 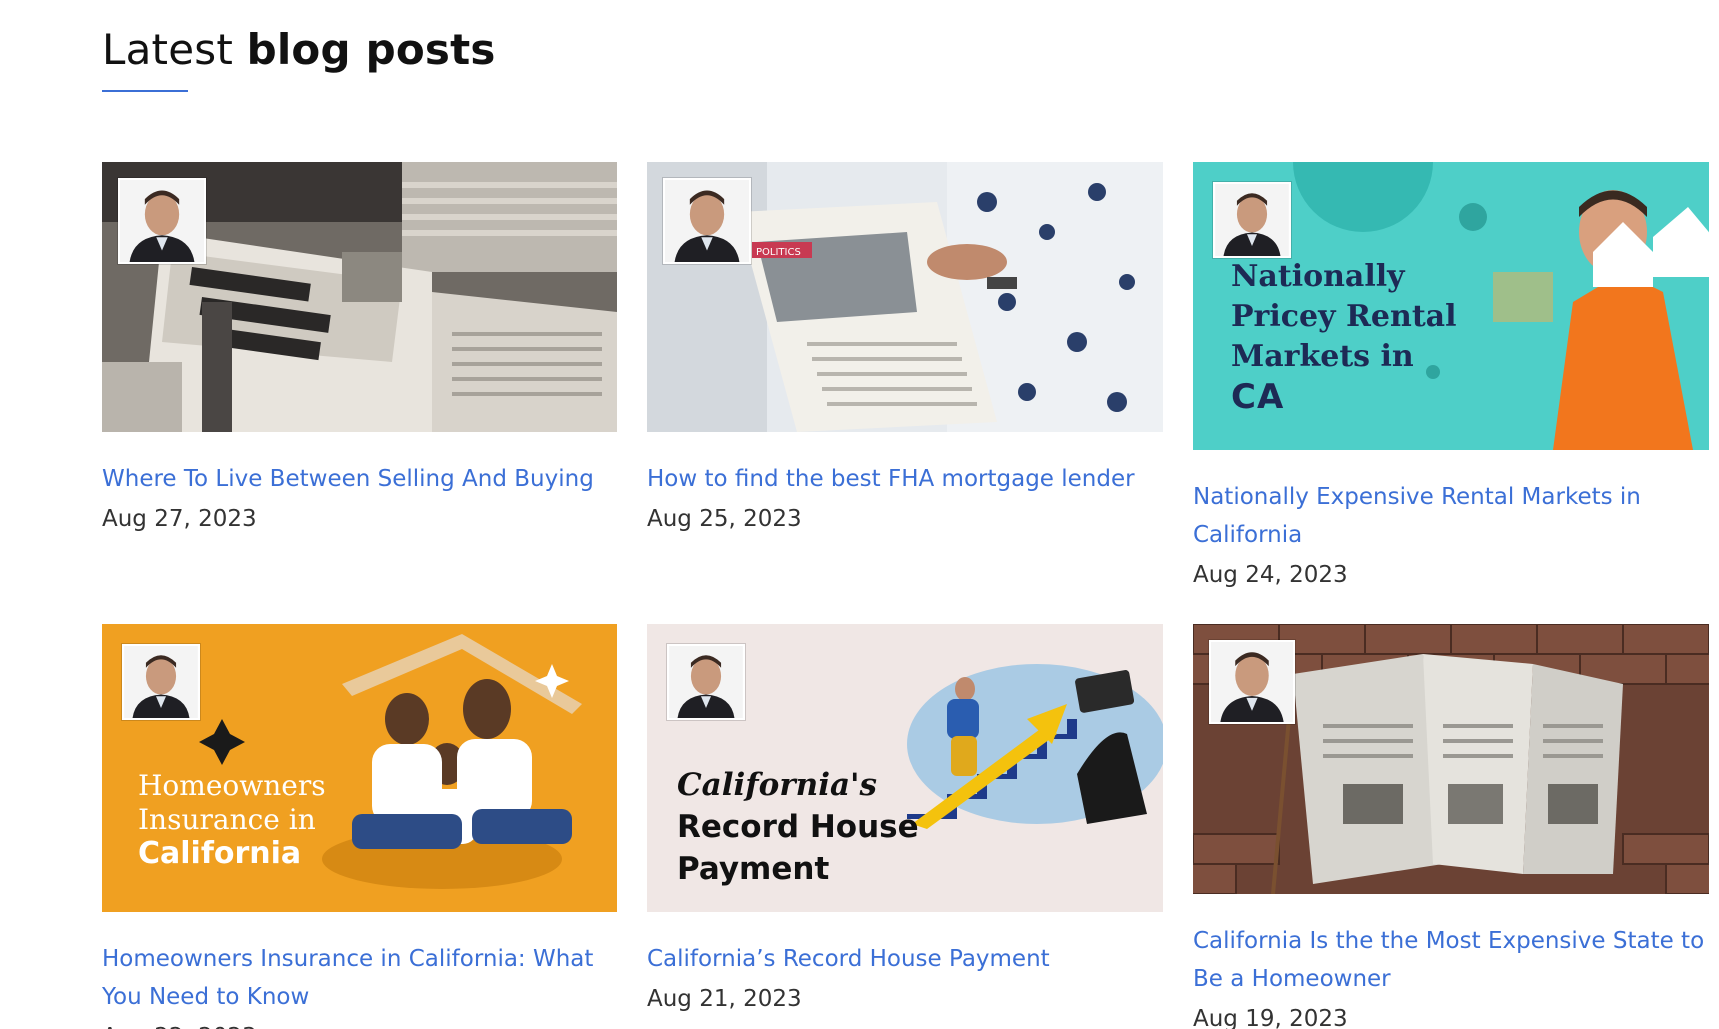 What do you see at coordinates (905, 479) in the screenshot?
I see `post-title-link: How to find the best FHA mortgage lender` at bounding box center [905, 479].